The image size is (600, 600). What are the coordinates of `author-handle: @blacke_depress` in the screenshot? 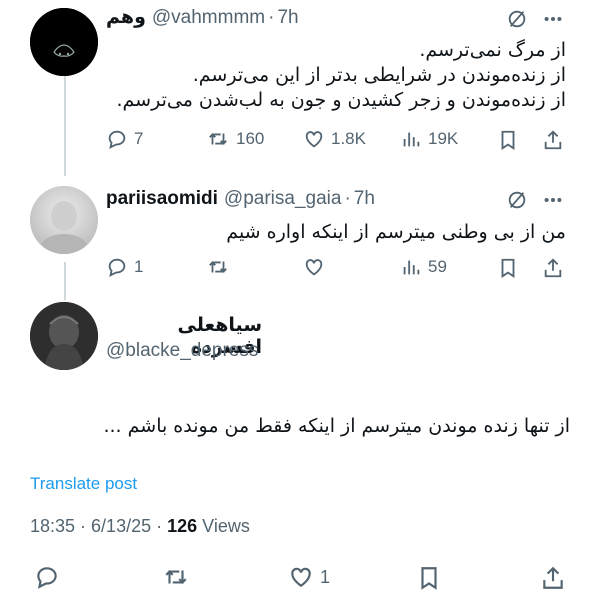 It's located at (182, 351).